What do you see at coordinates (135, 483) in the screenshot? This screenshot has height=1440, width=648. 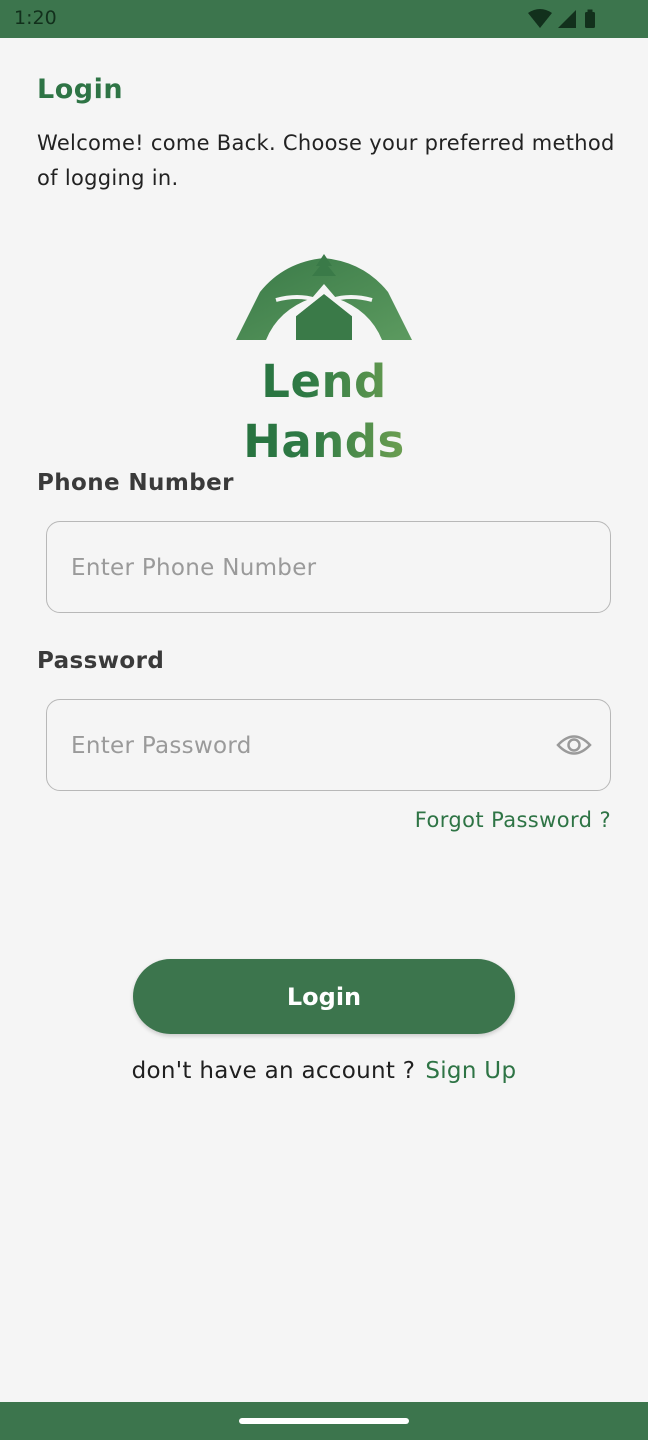 I see `phone-number-label: Phone Number` at bounding box center [135, 483].